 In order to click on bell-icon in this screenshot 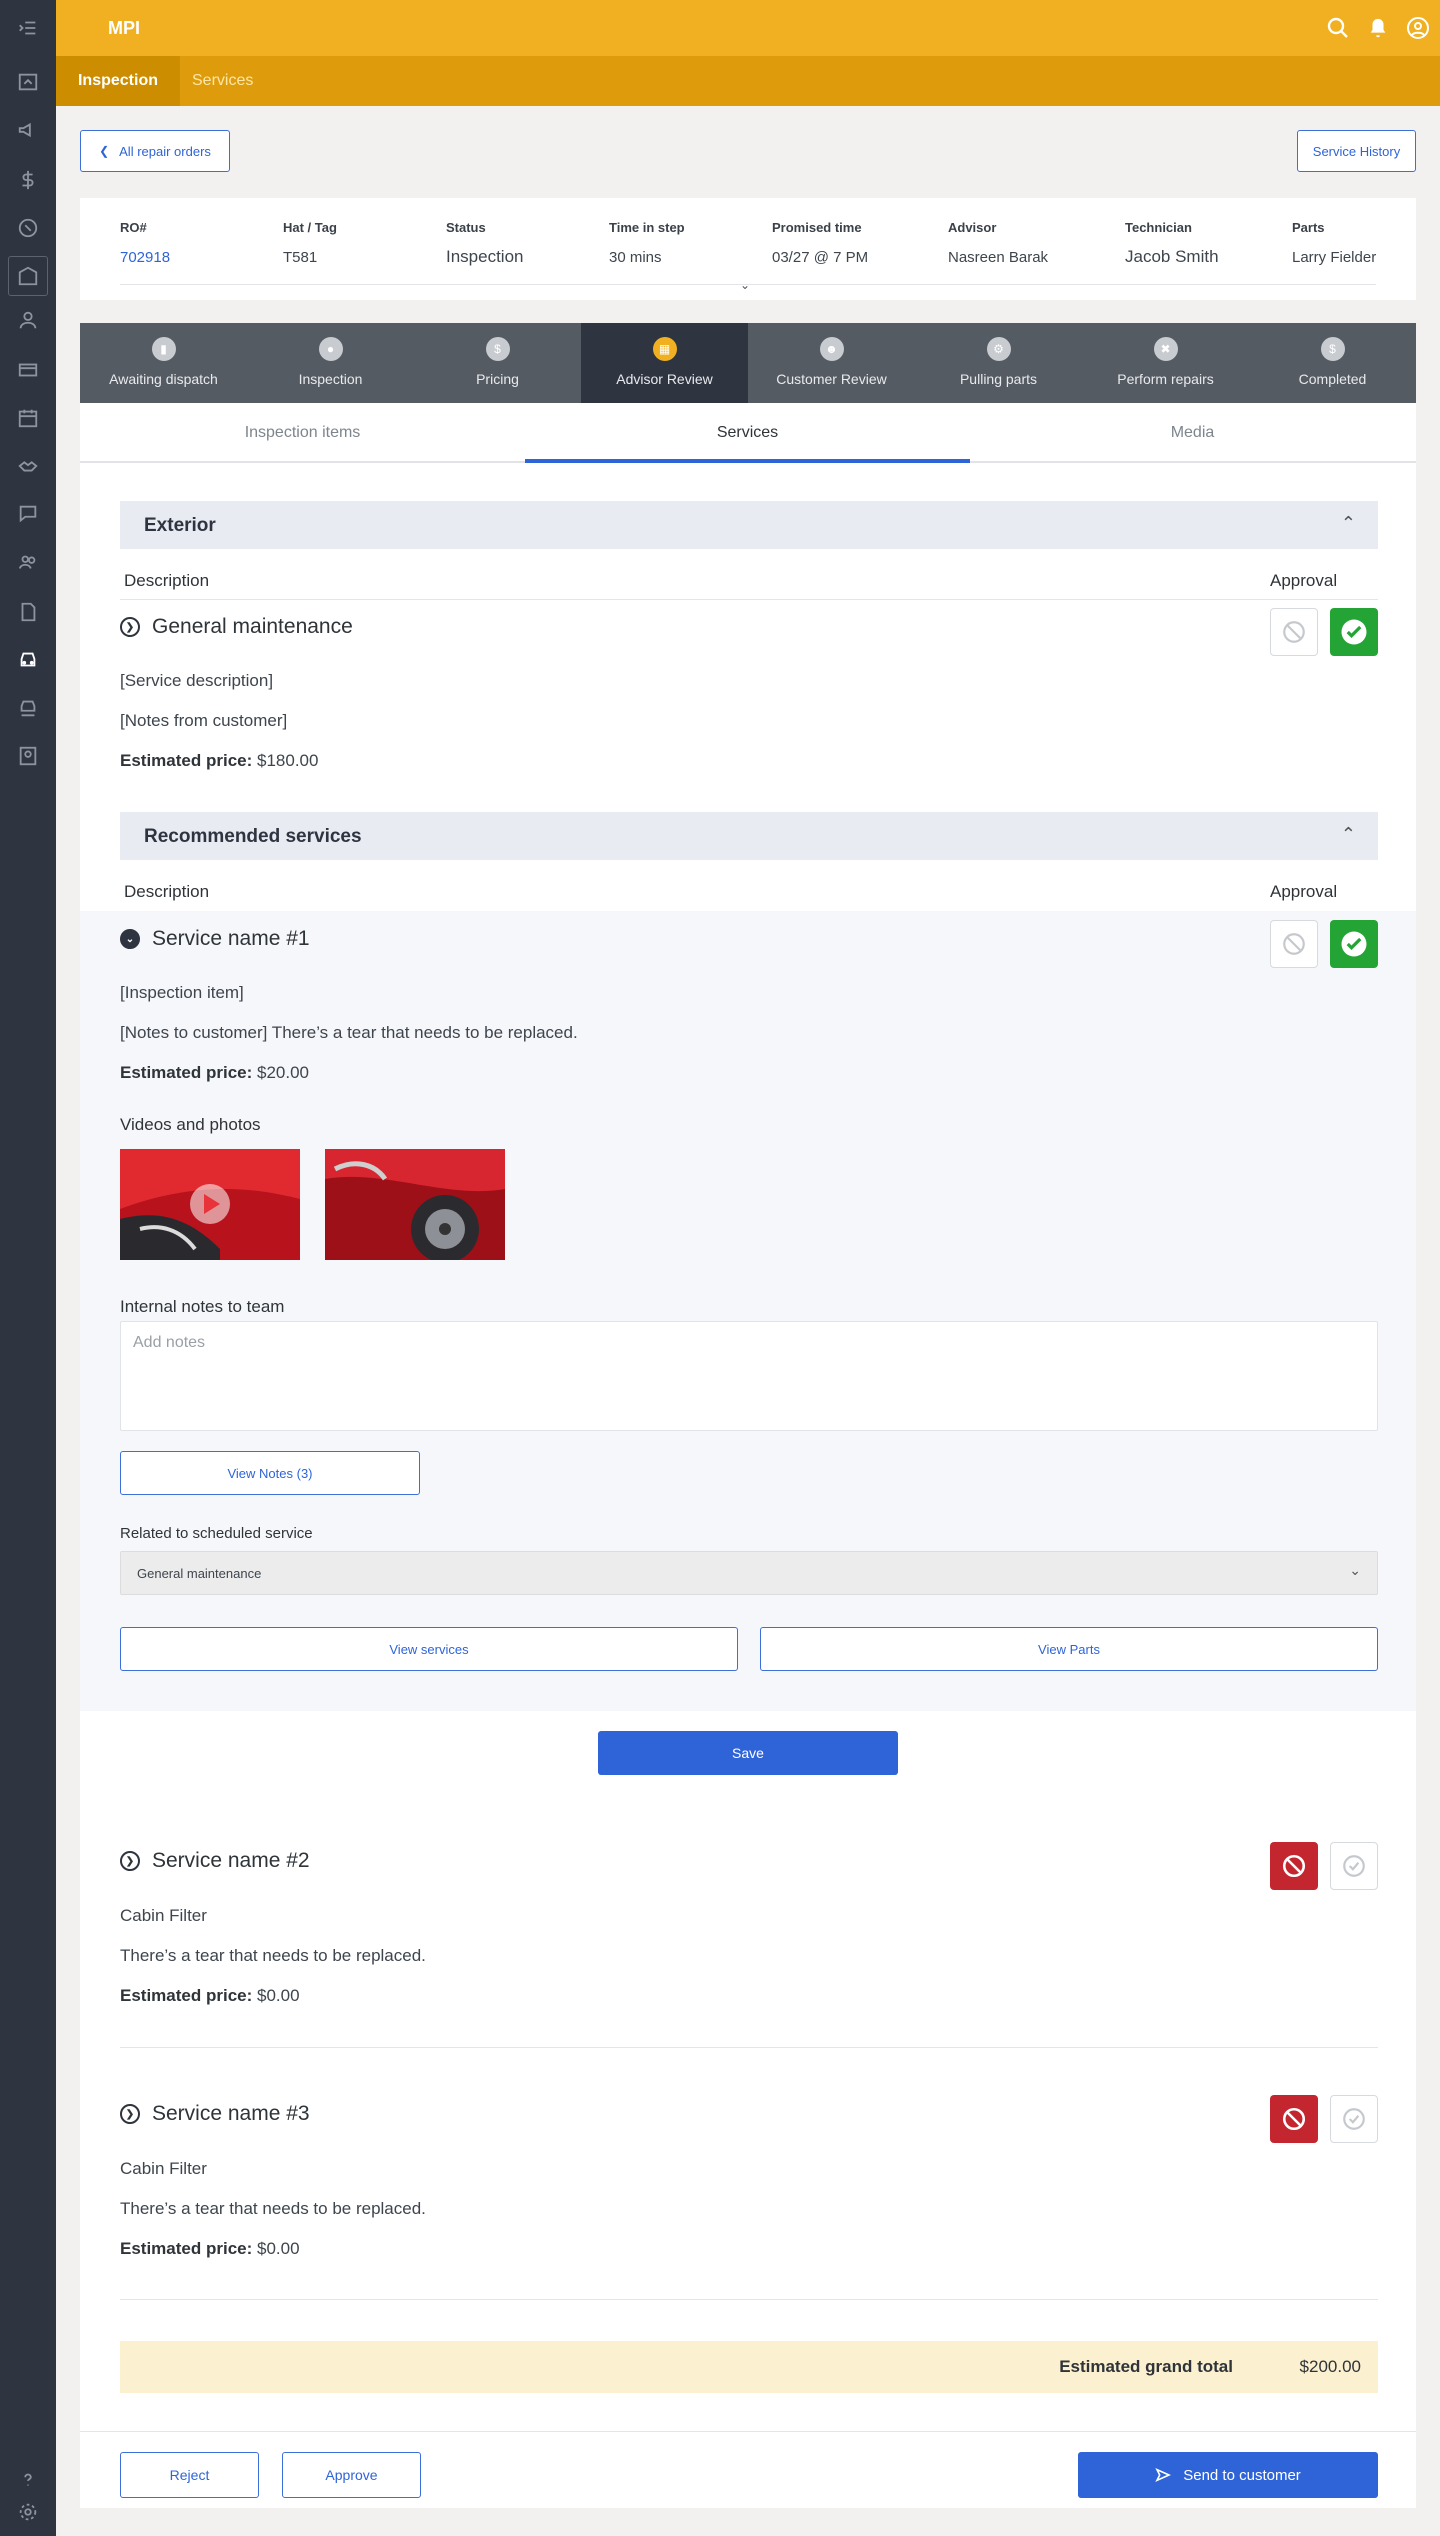, I will do `click(1378, 28)`.